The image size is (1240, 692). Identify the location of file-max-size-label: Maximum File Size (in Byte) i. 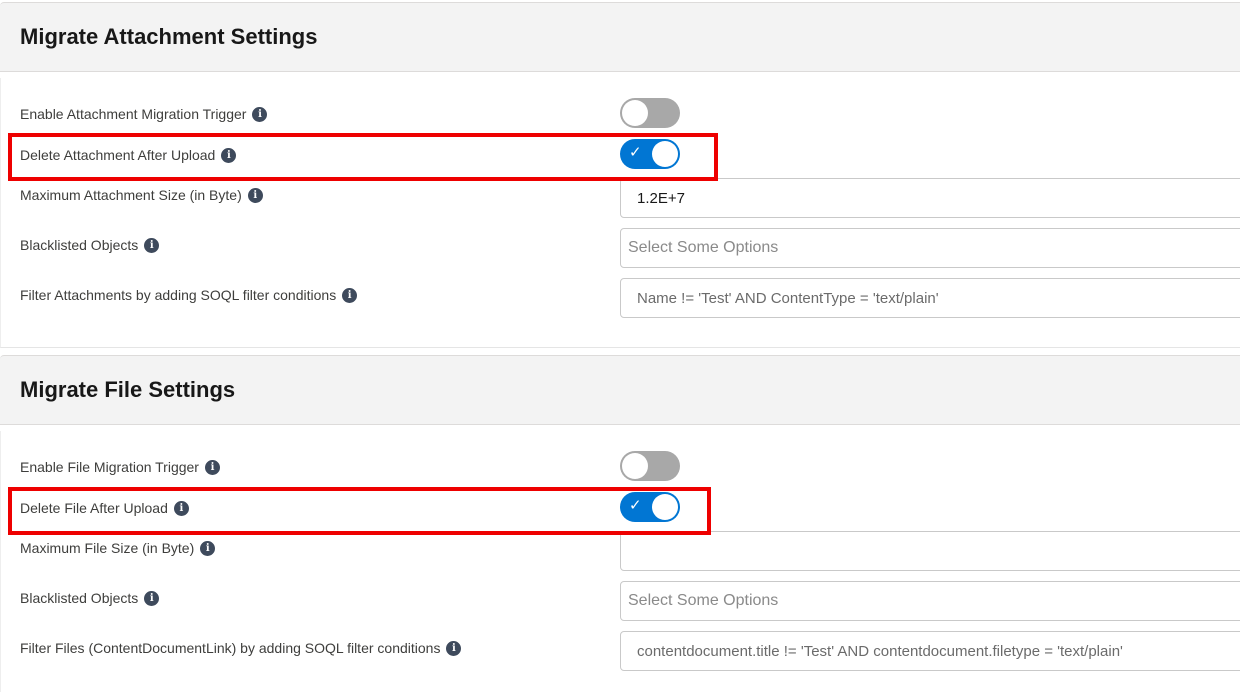
(118, 548).